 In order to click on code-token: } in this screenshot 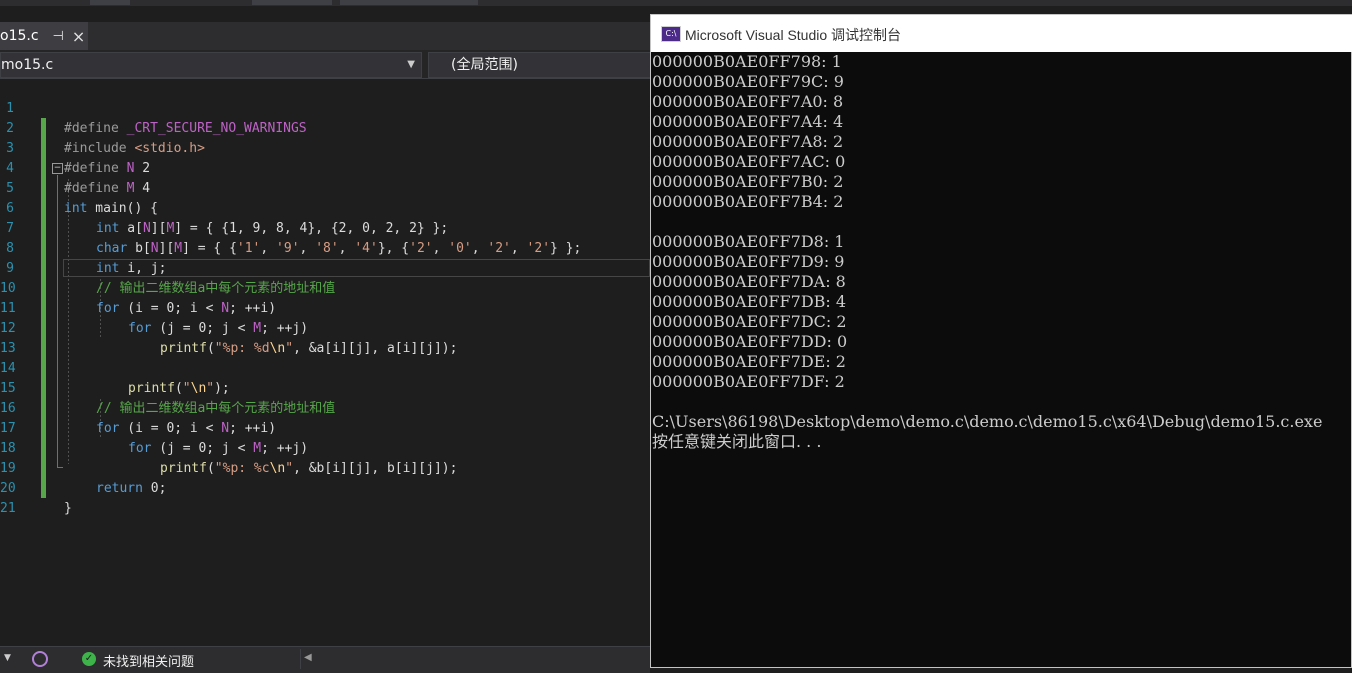, I will do `click(68, 508)`.